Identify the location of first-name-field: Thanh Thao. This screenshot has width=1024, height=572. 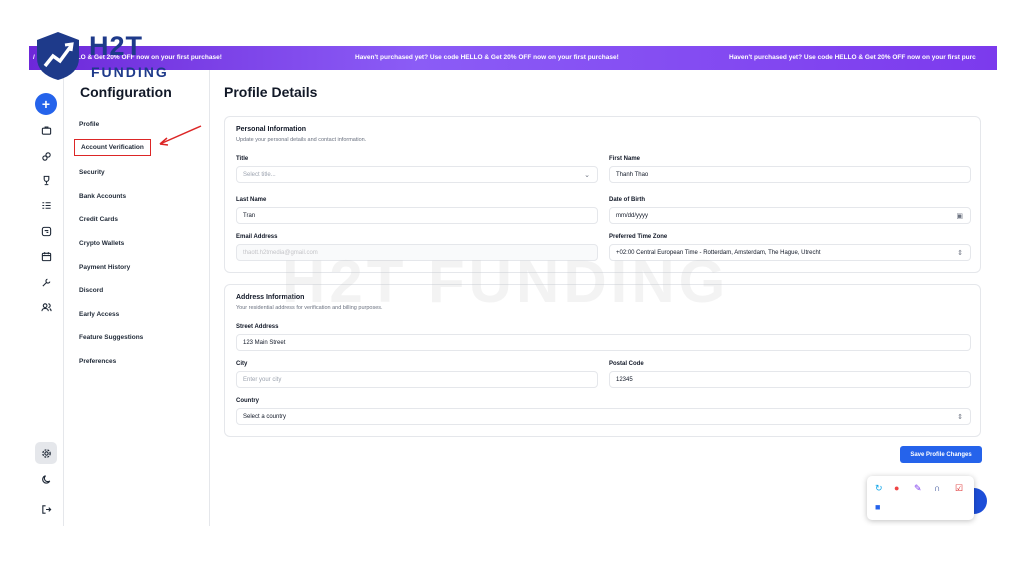
(790, 174).